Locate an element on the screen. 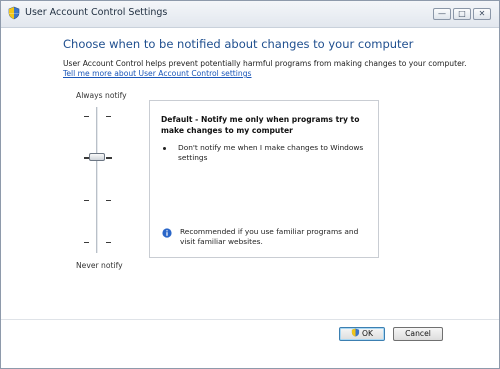 This screenshot has width=500, height=369. maximize-button: □ is located at coordinates (462, 14).